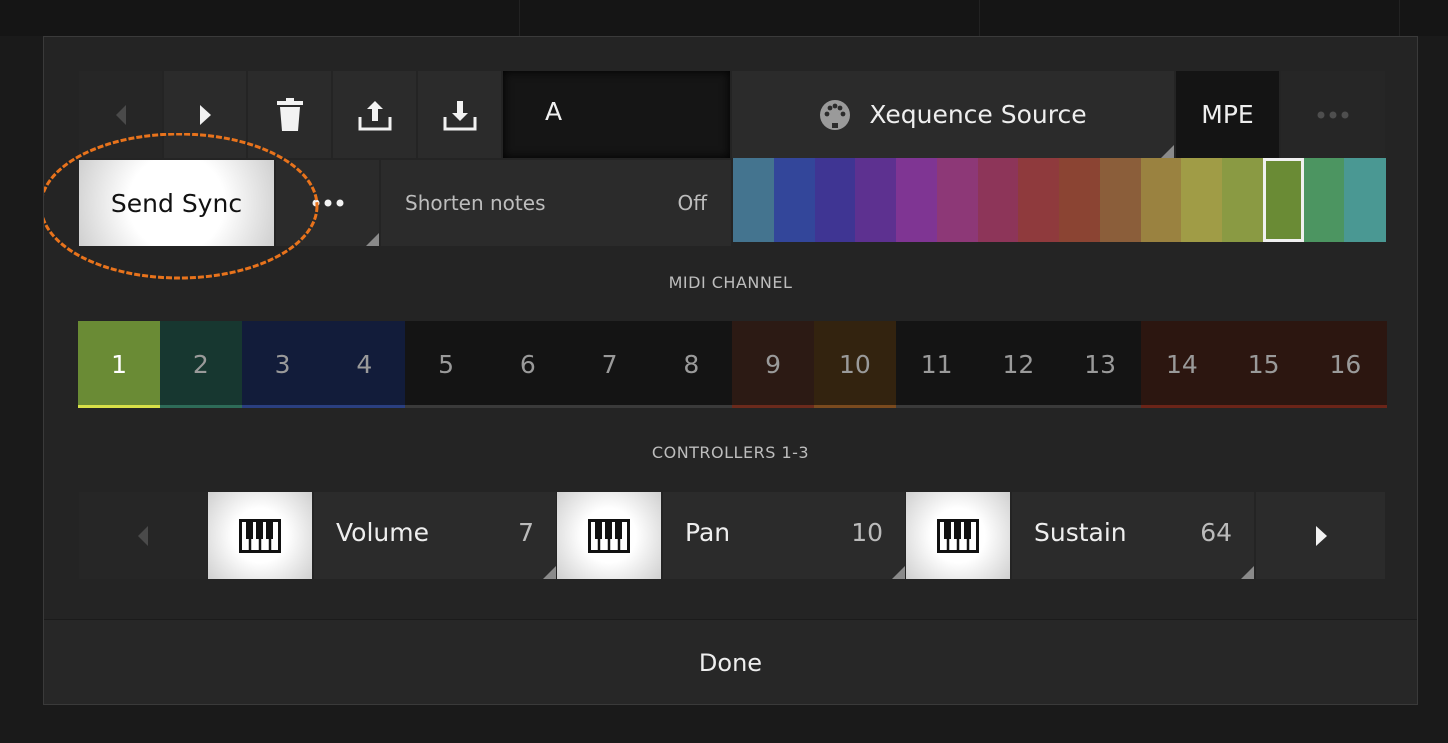 This screenshot has width=1448, height=743. I want to click on midi-channel-number: 14, so click(1181, 364).